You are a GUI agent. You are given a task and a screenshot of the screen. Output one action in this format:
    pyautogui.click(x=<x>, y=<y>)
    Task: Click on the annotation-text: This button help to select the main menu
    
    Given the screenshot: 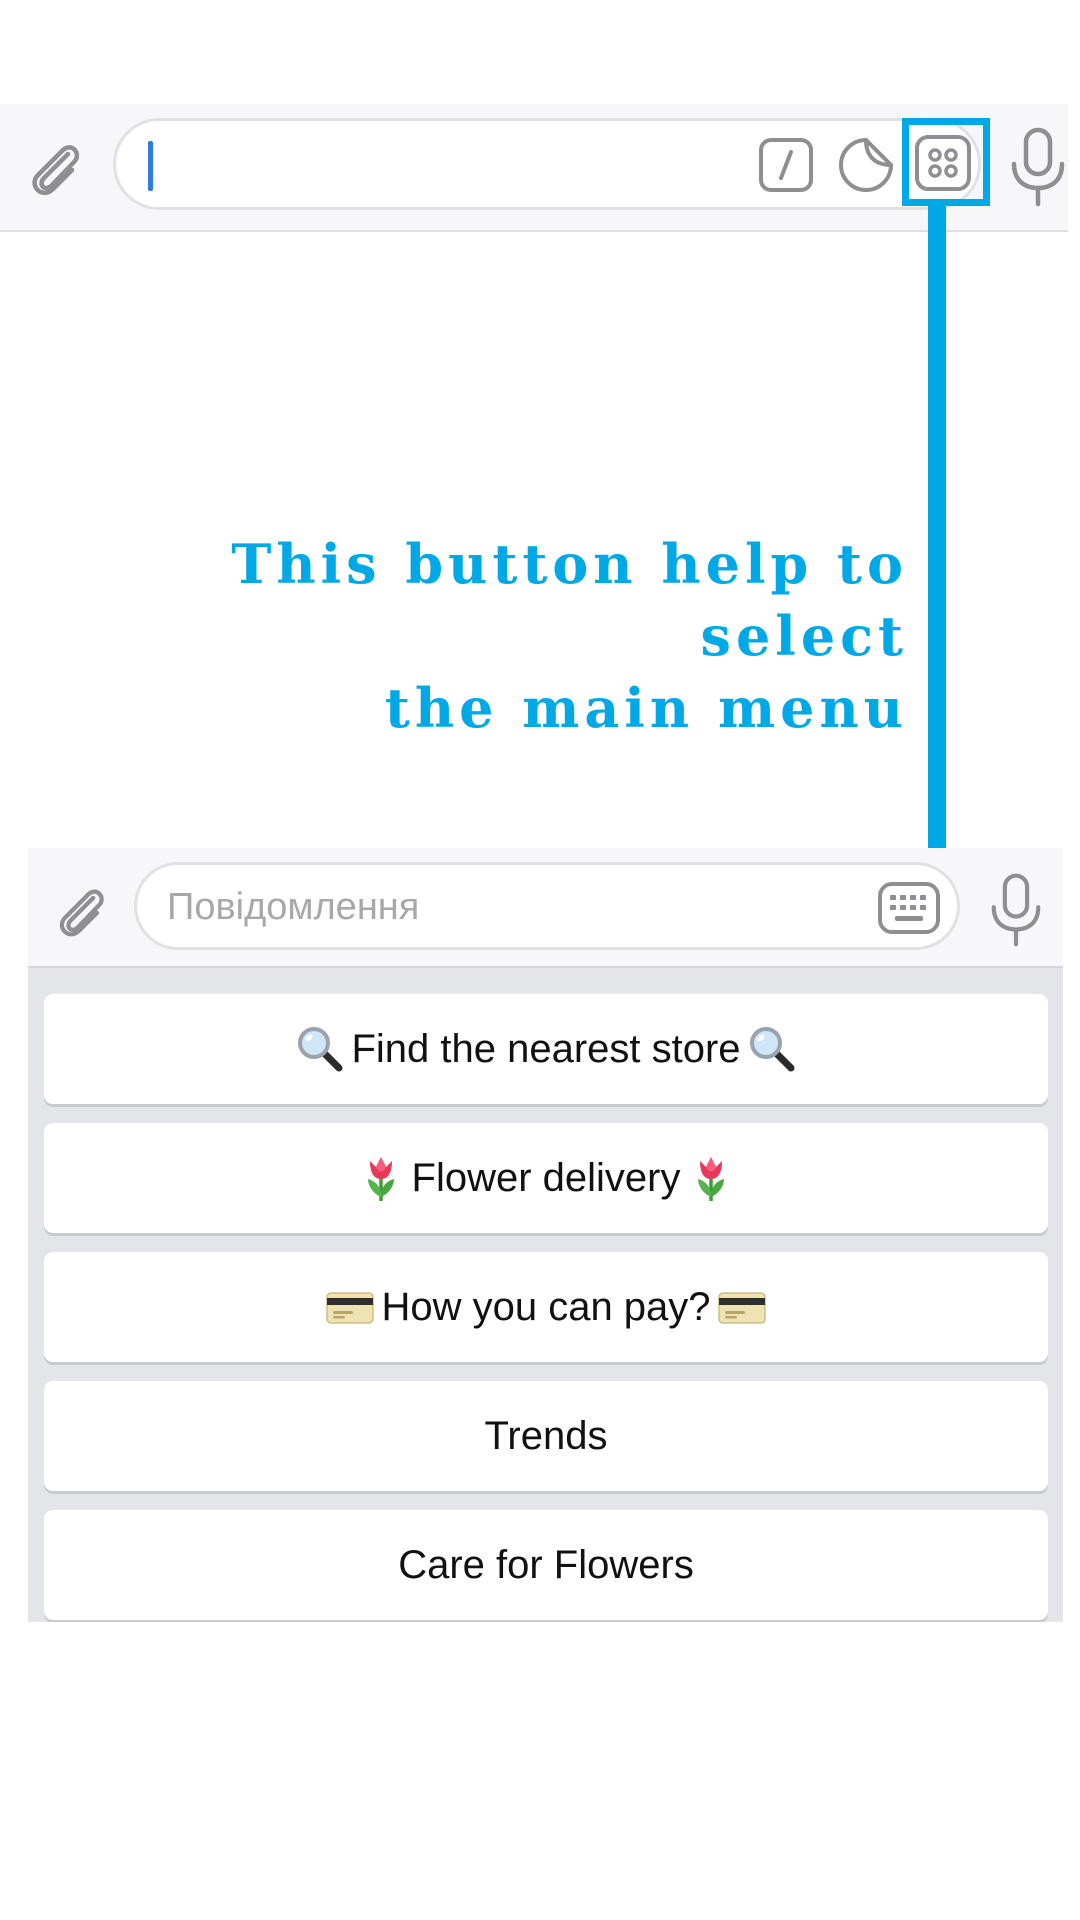 What is the action you would take?
    pyautogui.click(x=514, y=636)
    